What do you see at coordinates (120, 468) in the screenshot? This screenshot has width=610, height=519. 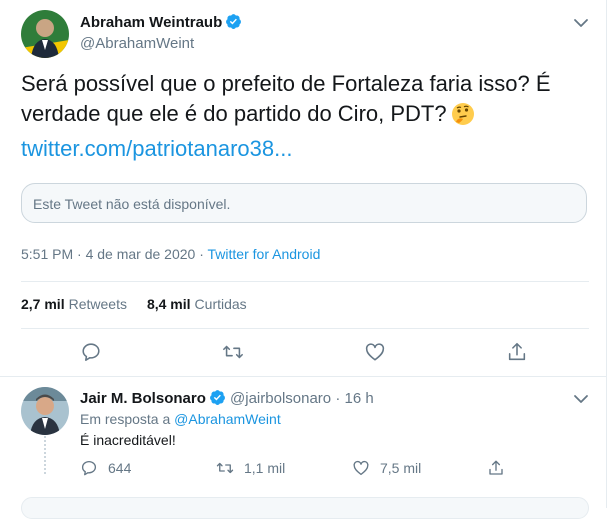 I see `reply-reply-count: 644` at bounding box center [120, 468].